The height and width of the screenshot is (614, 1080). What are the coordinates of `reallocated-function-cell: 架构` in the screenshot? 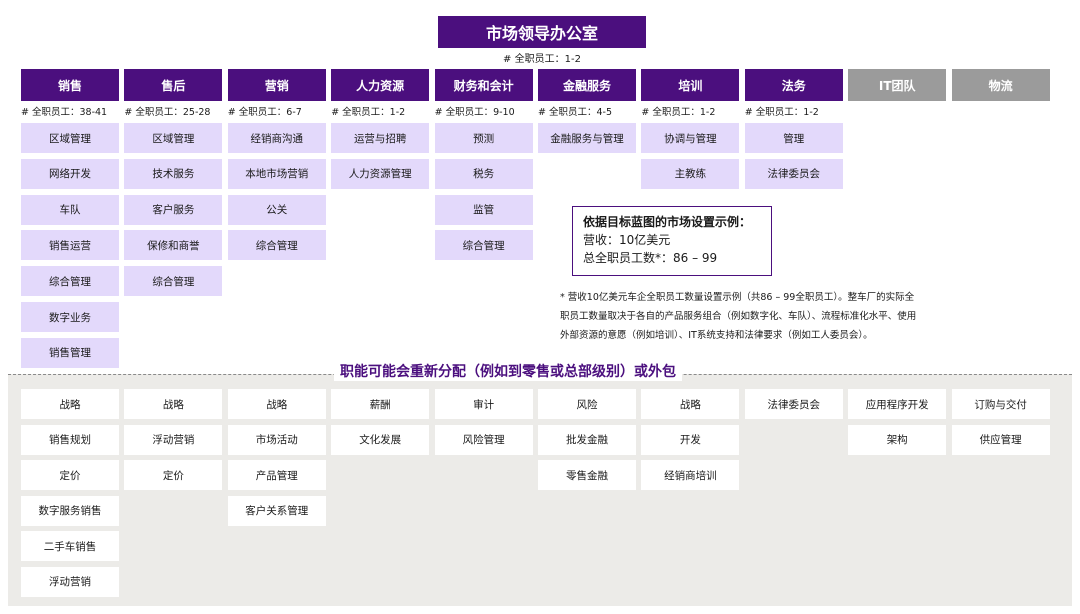 It's located at (897, 439).